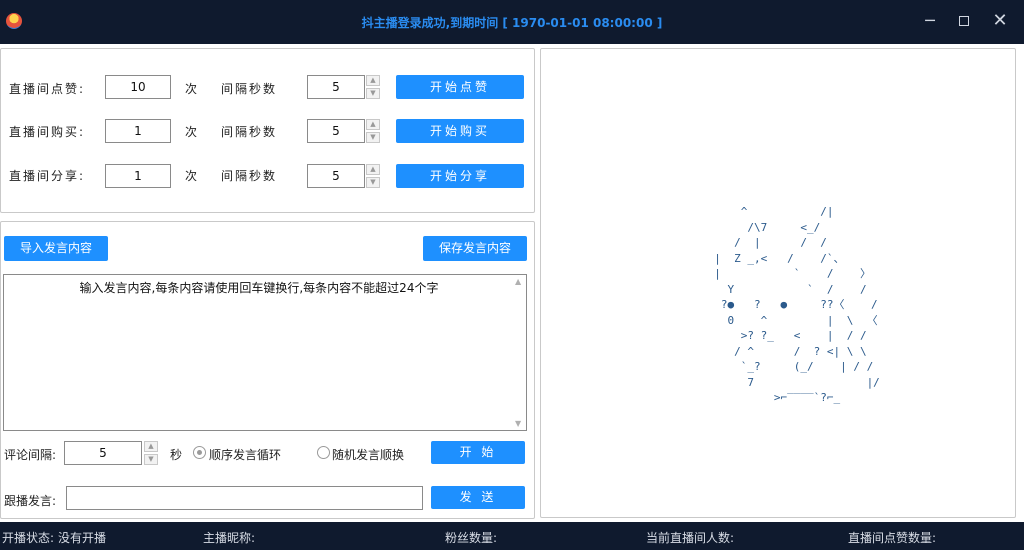  I want to click on start-like-button: 开始点赞, so click(460, 87).